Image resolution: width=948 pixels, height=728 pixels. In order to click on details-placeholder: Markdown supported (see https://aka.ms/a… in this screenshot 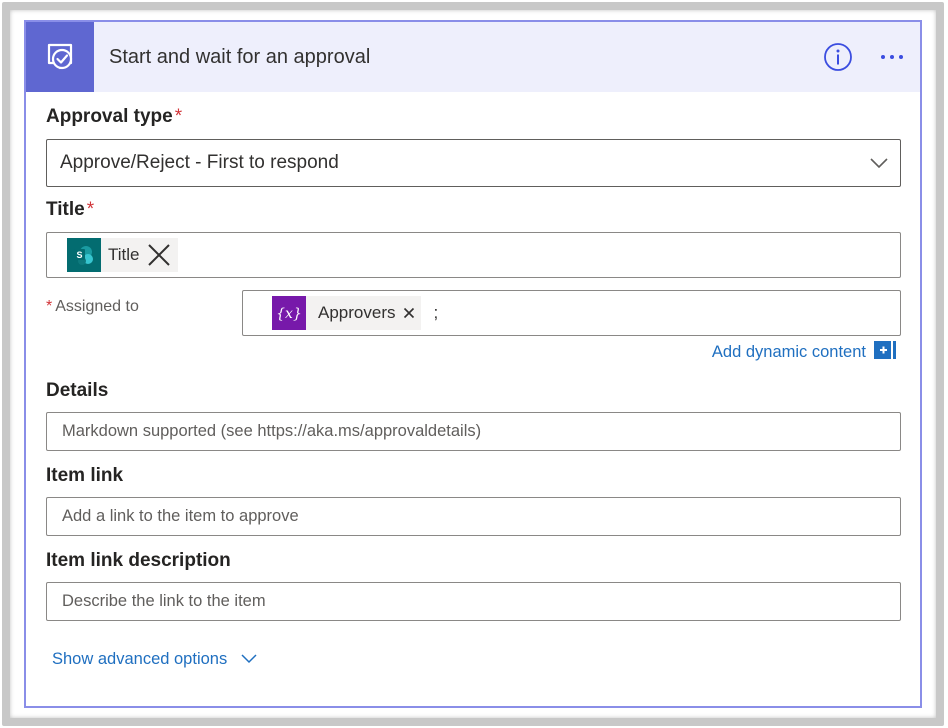, I will do `click(272, 431)`.